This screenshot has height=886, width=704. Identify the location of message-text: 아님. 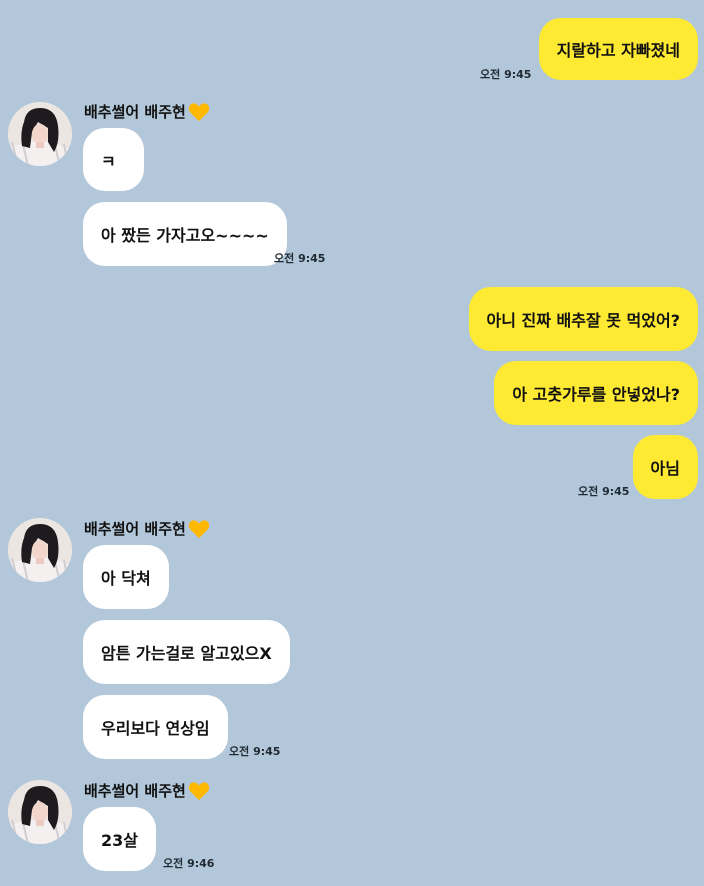
(665, 468).